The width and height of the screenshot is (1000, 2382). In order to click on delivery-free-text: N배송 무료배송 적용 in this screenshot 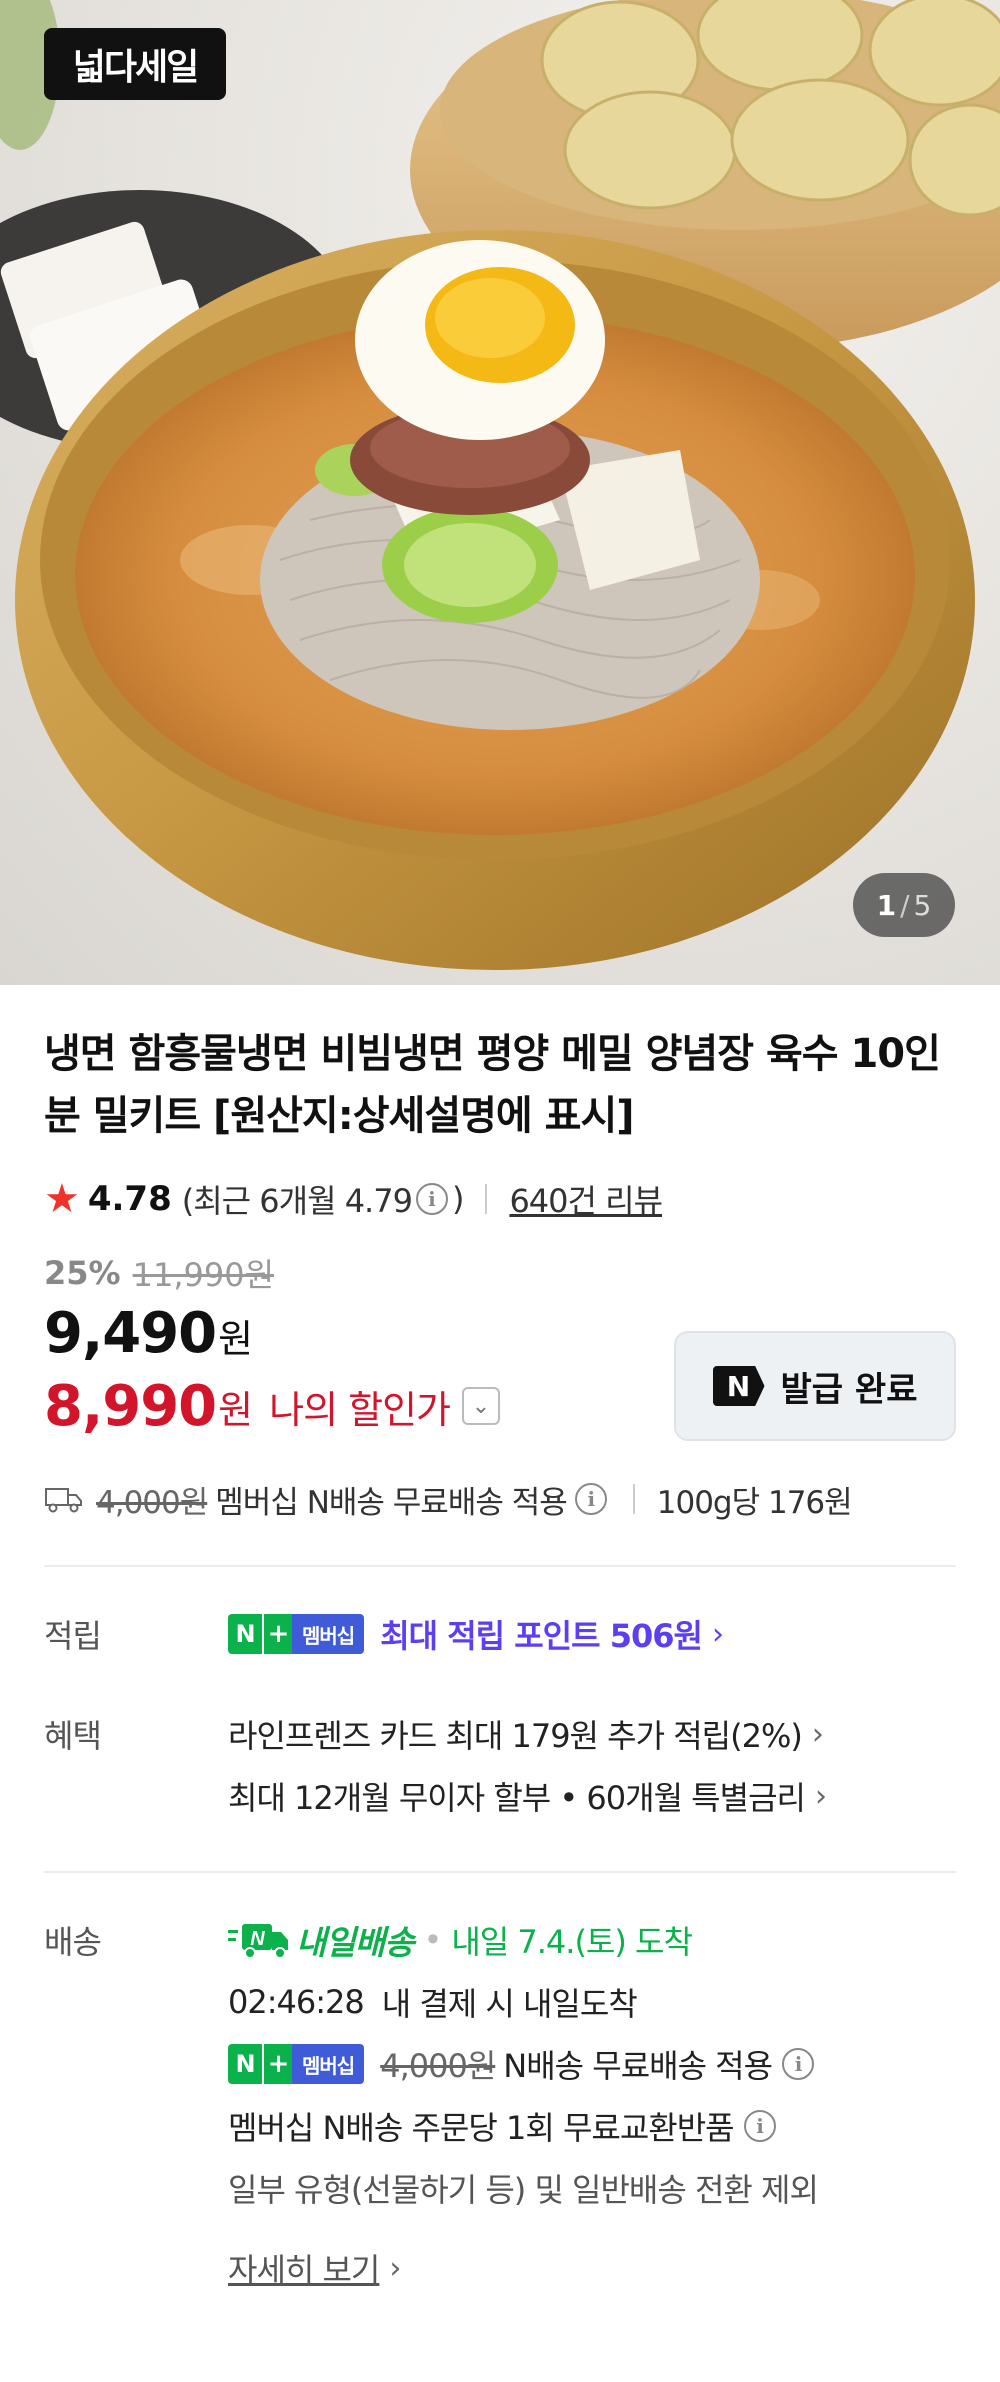, I will do `click(638, 2066)`.